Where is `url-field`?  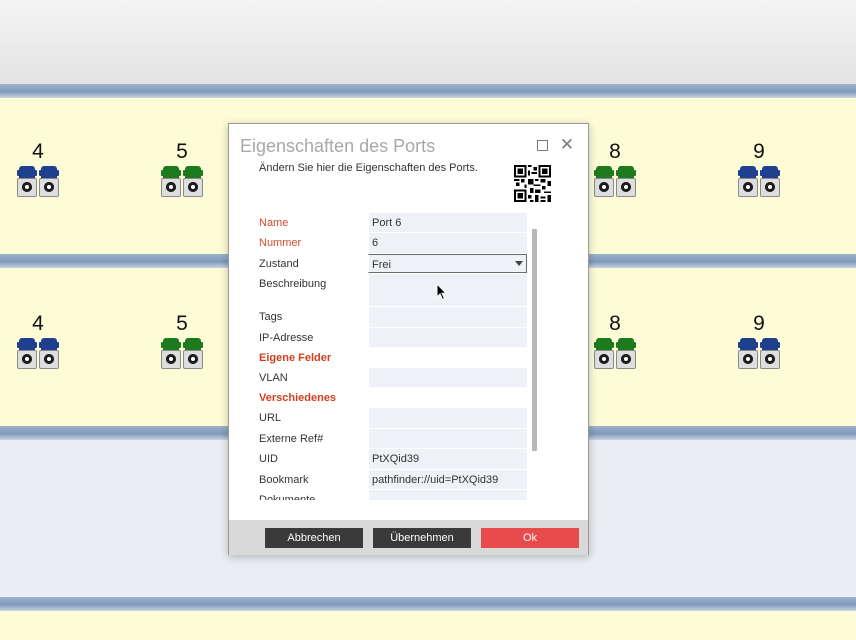 url-field is located at coordinates (447, 418).